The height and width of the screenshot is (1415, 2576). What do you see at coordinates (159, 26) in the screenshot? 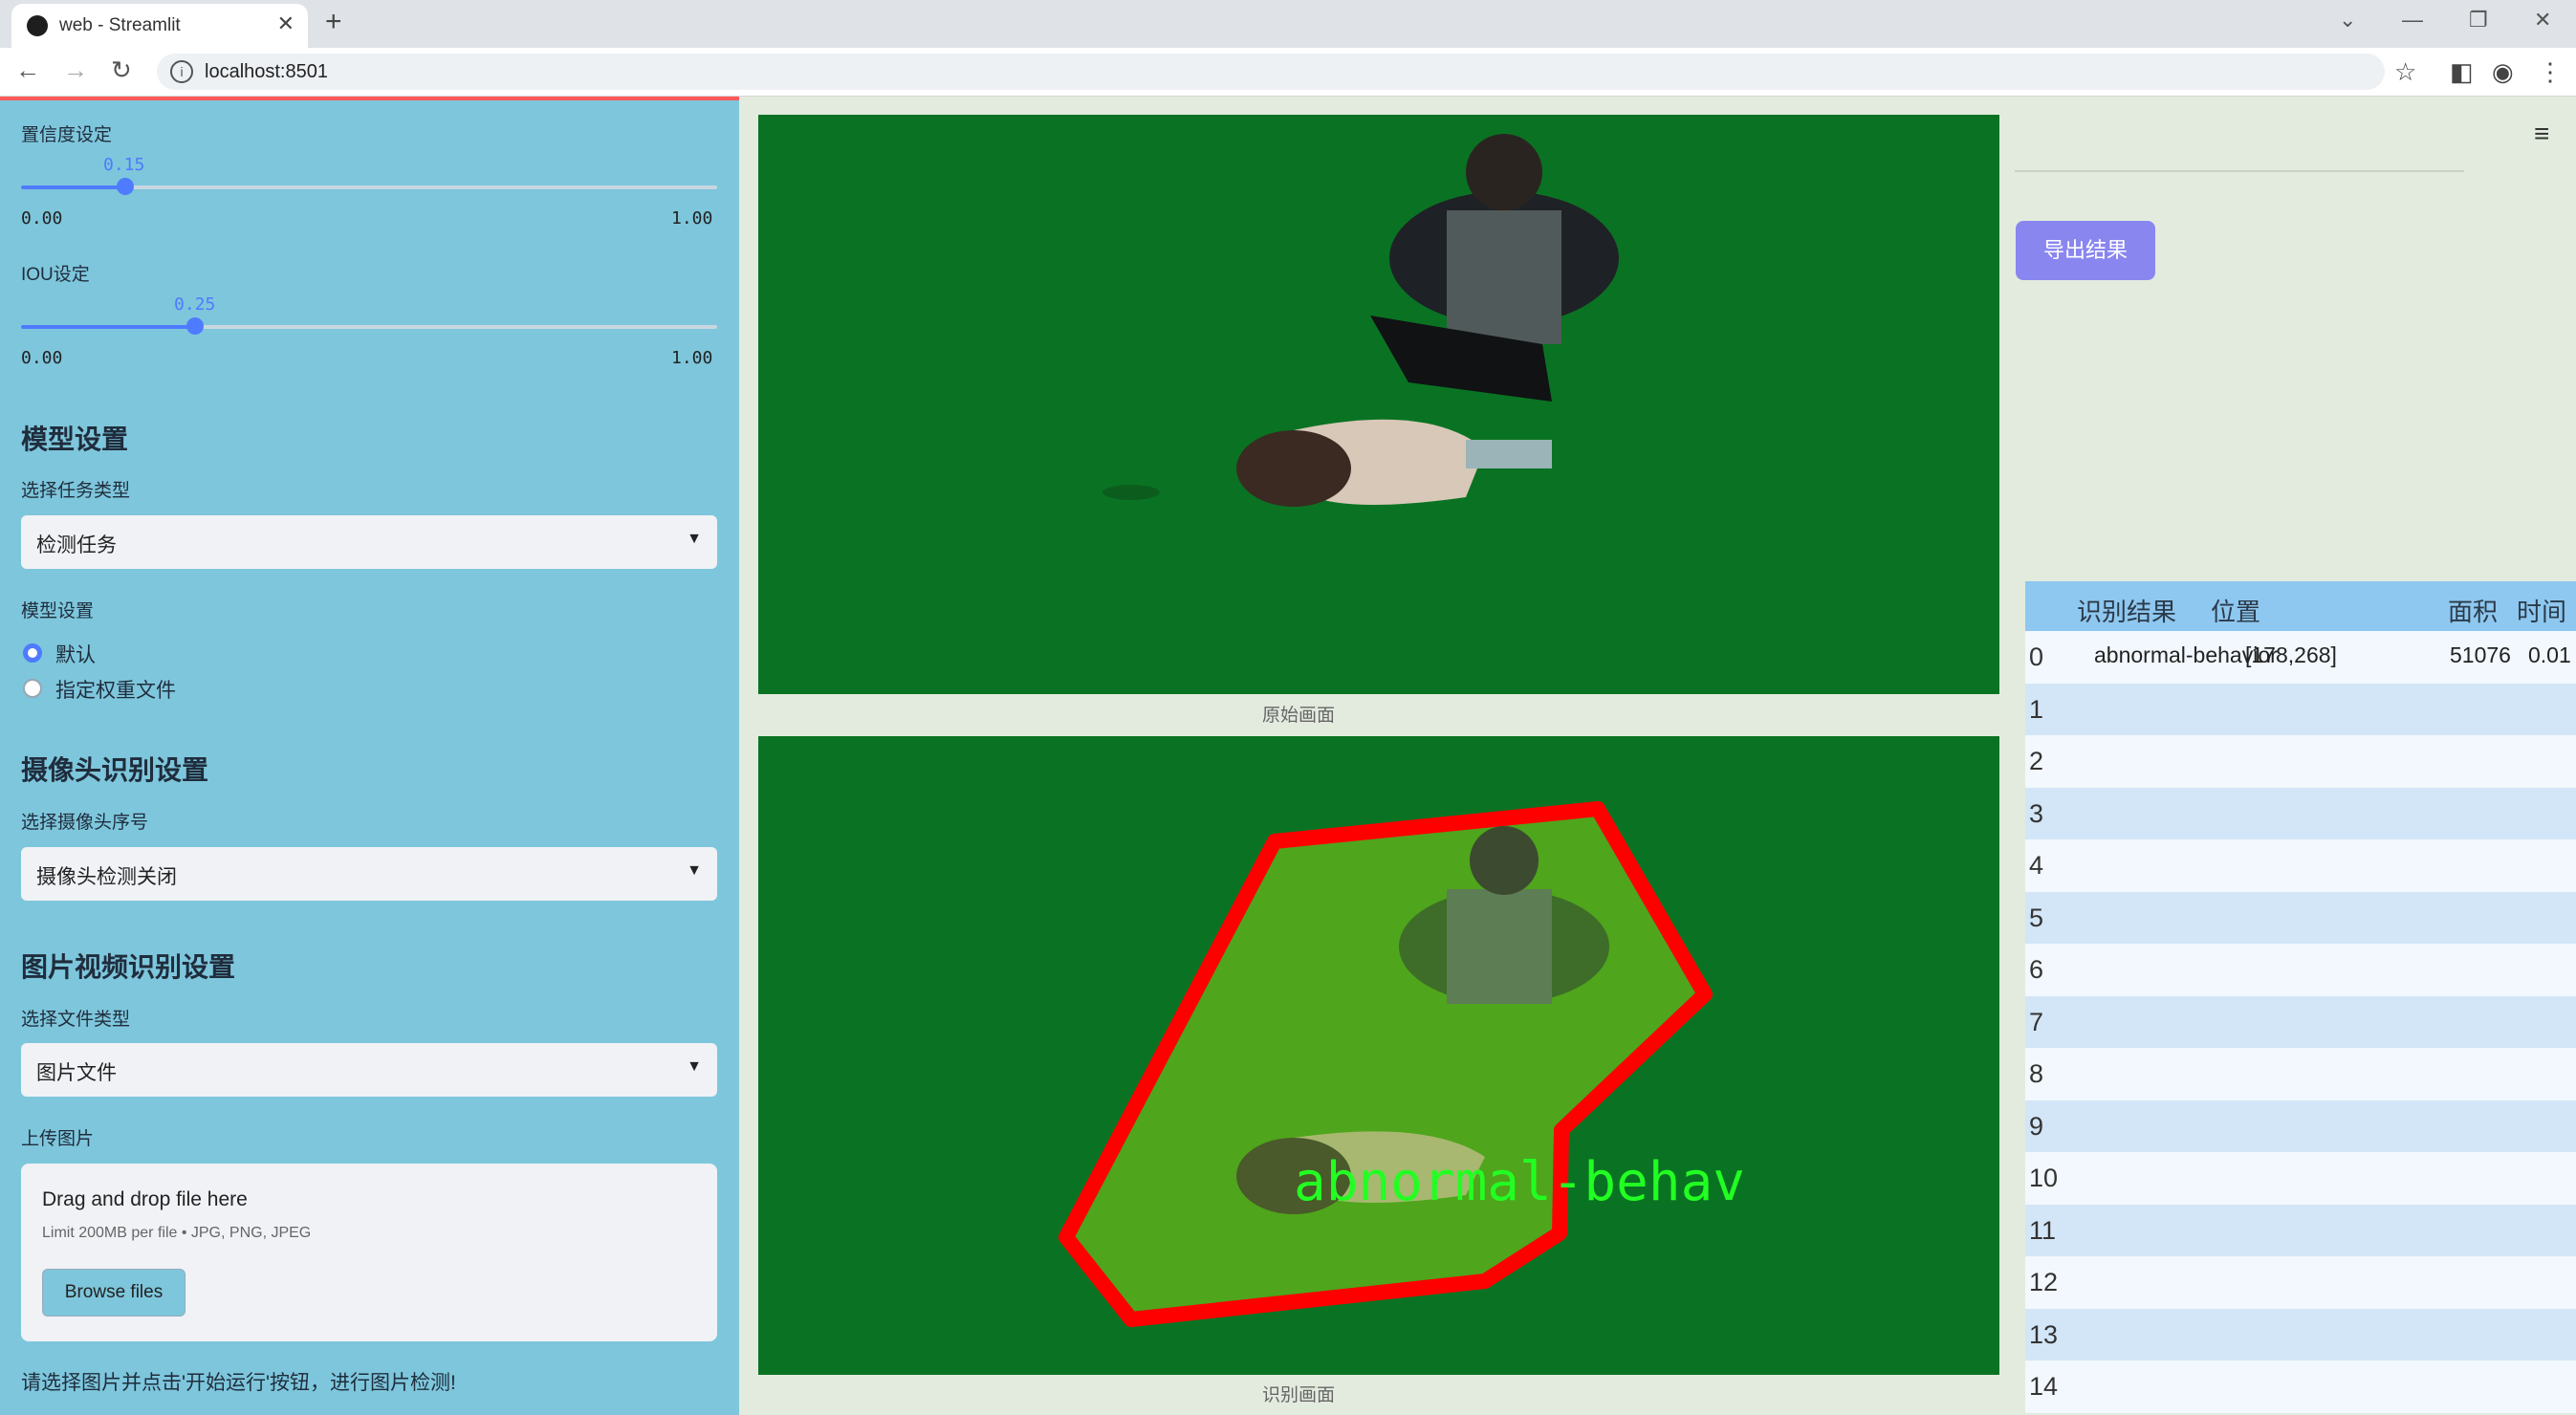
I see `browser-tab: web - Streamlit ✕` at bounding box center [159, 26].